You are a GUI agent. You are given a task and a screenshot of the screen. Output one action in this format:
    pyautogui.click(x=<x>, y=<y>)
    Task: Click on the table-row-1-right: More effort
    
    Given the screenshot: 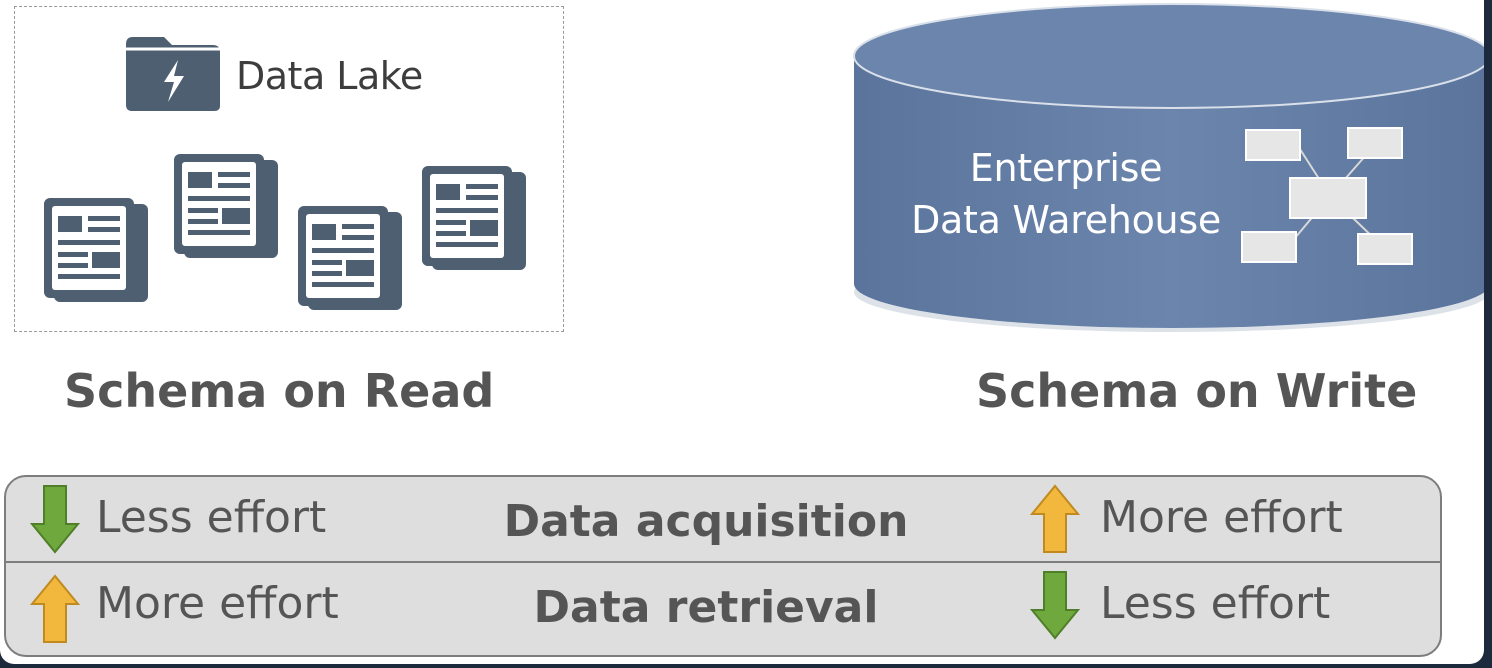 What is the action you would take?
    pyautogui.click(x=1221, y=517)
    